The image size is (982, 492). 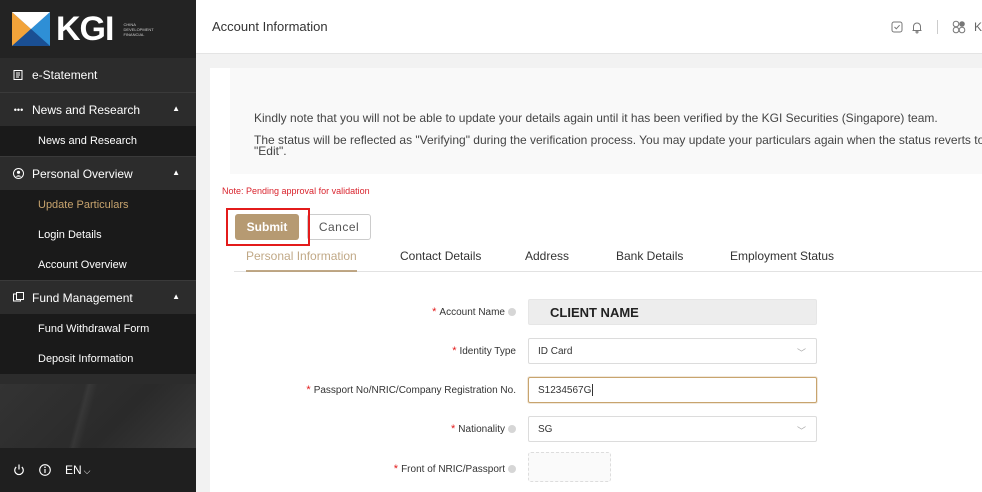 What do you see at coordinates (547, 260) in the screenshot?
I see `tab-address: Address` at bounding box center [547, 260].